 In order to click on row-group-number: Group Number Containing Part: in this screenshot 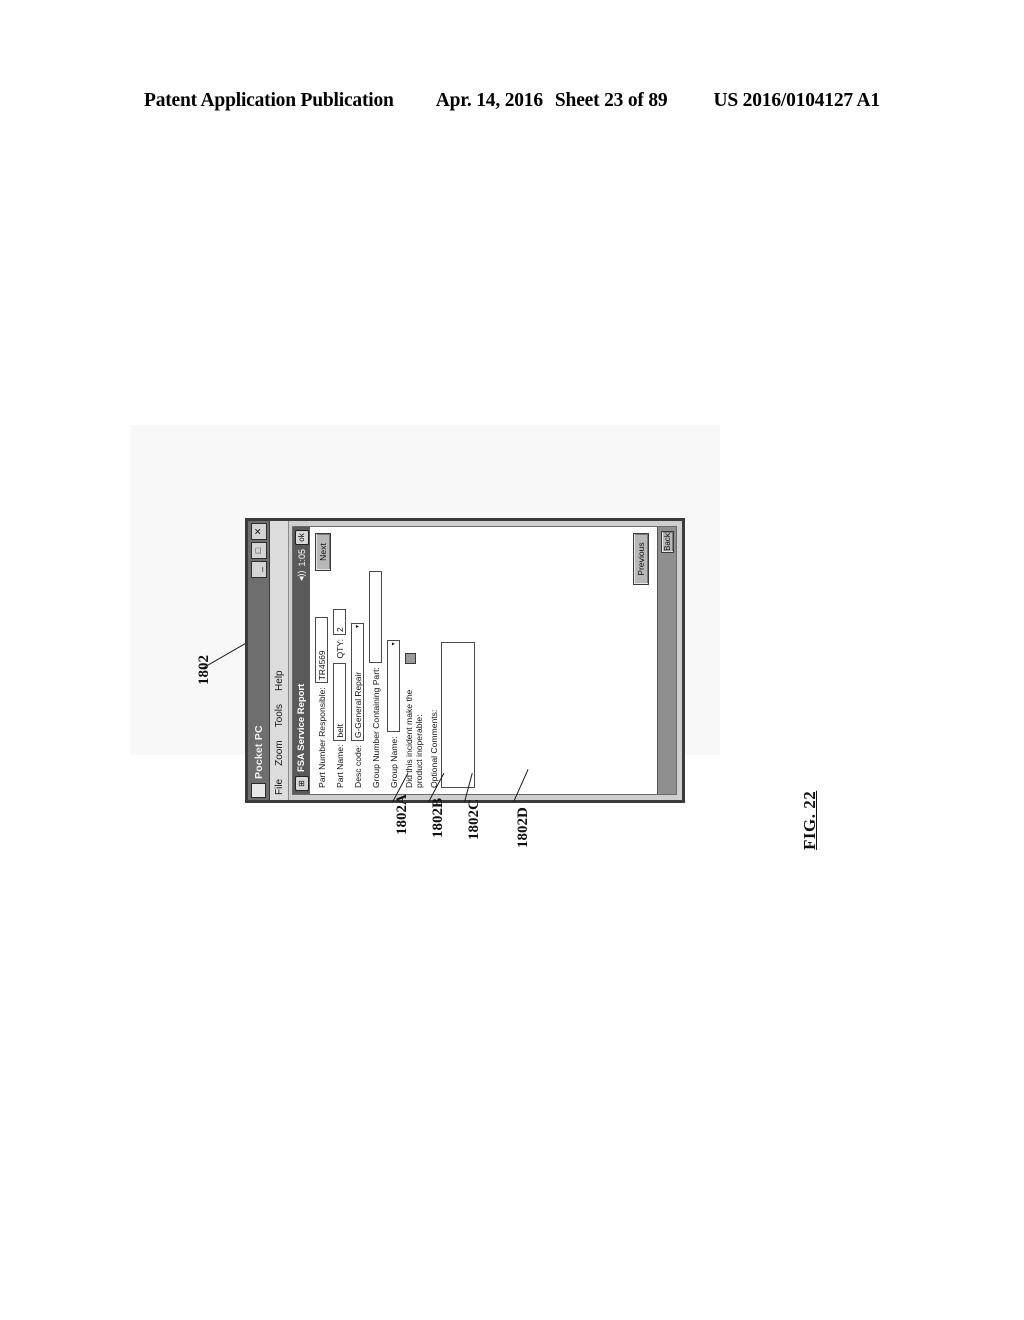, I will do `click(375, 660)`.